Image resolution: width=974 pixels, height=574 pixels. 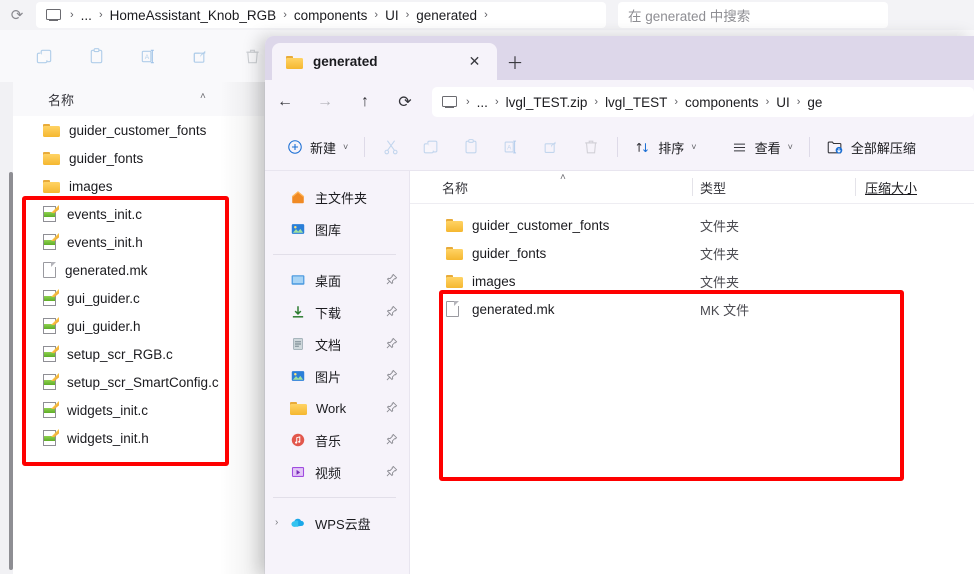 I want to click on list-item: guider_customer_fonts, so click(x=139, y=130).